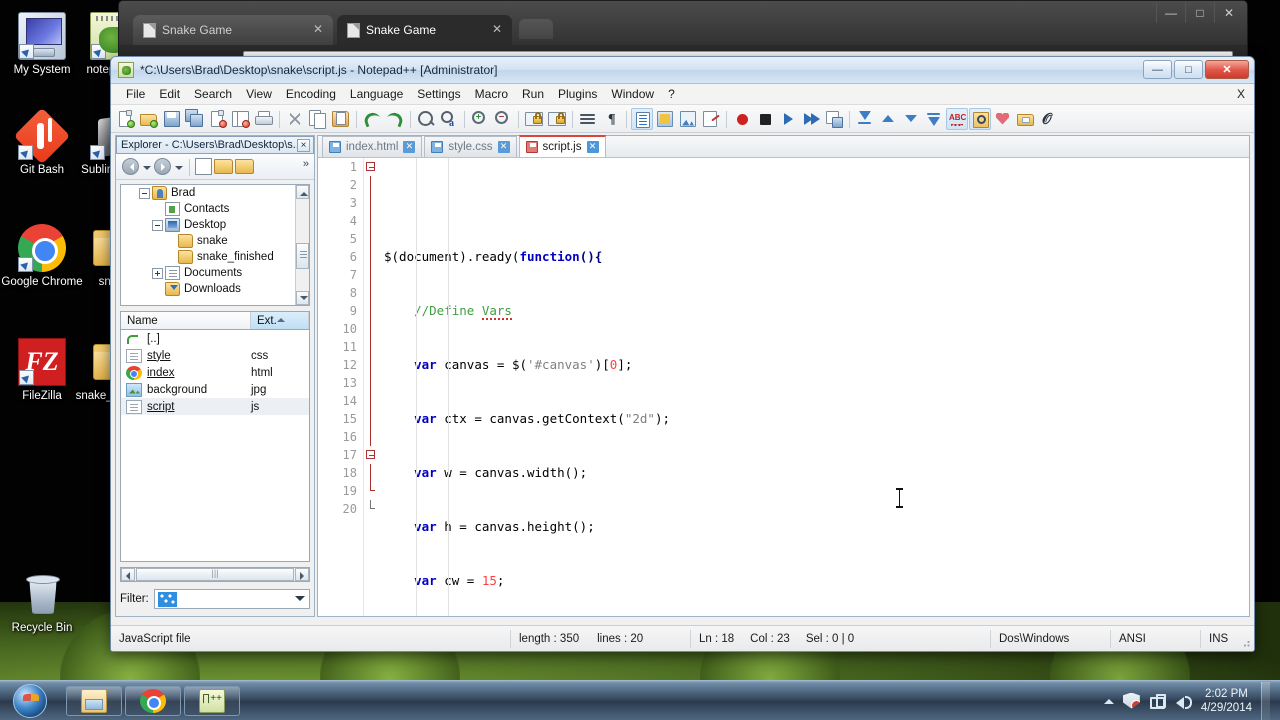 Image resolution: width=1280 pixels, height=720 pixels. Describe the element at coordinates (1157, 701) in the screenshot. I see `network-icon` at that location.